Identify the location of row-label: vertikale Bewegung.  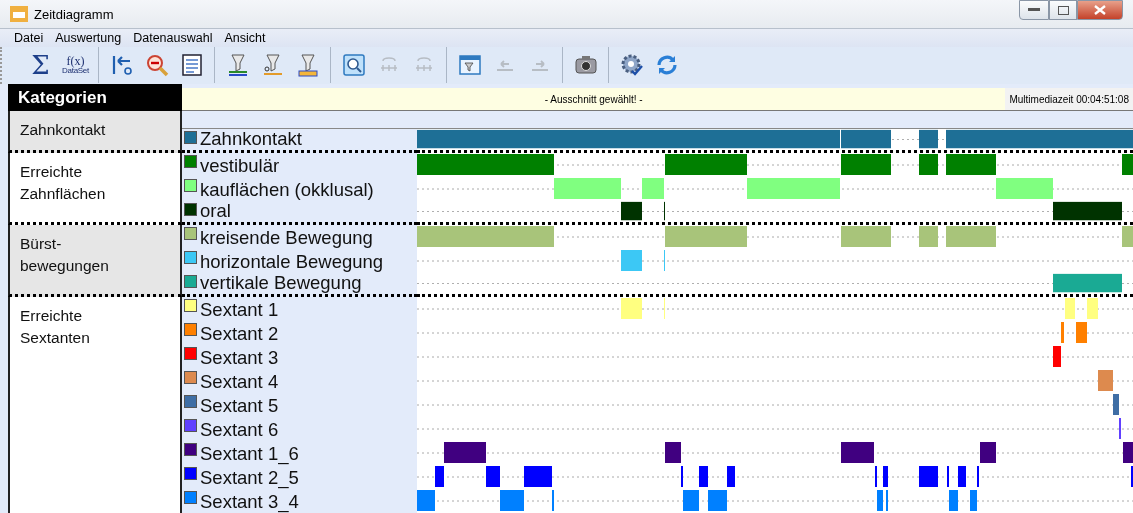
(281, 283).